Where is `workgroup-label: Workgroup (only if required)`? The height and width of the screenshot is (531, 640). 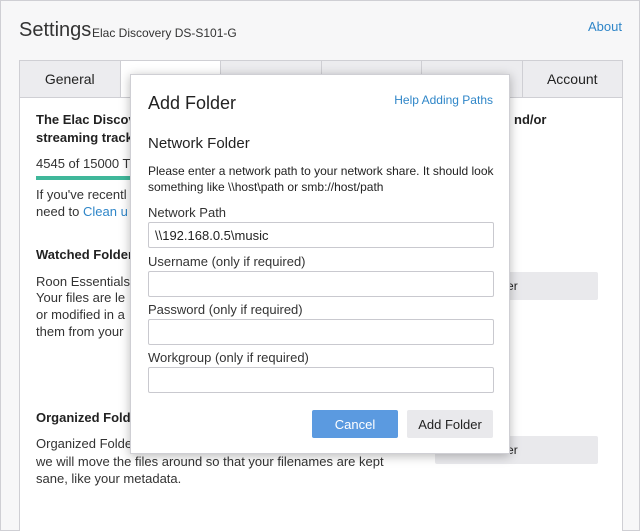
workgroup-label: Workgroup (only if required) is located at coordinates (228, 357).